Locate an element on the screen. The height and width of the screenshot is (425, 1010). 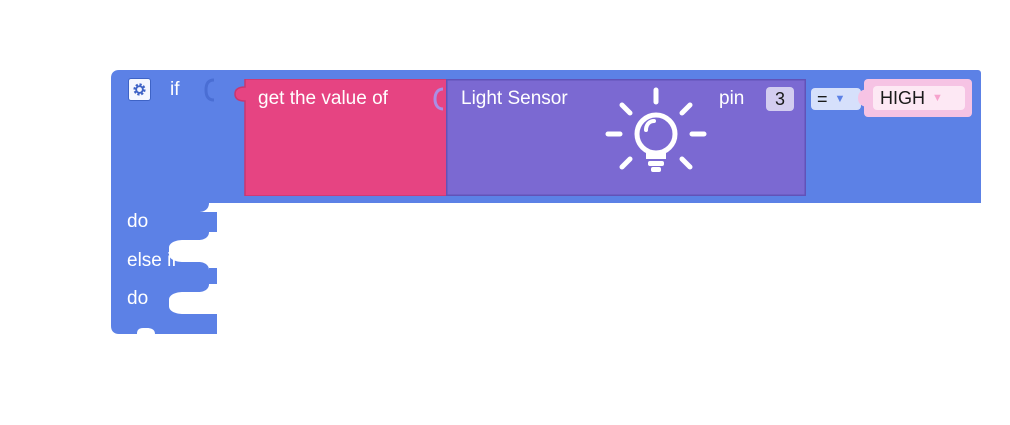
else-if-label: else if is located at coordinates (152, 260).